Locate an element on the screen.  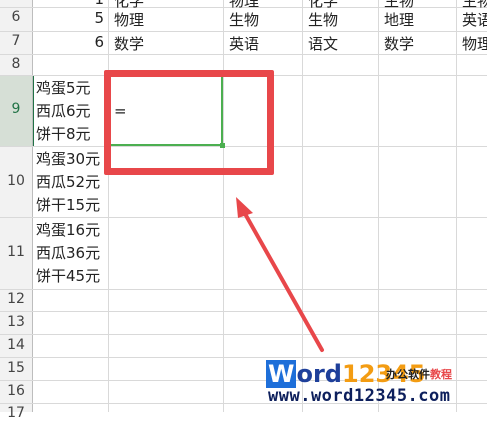
watermark-tag: 办公软件教程 is located at coordinates (419, 374).